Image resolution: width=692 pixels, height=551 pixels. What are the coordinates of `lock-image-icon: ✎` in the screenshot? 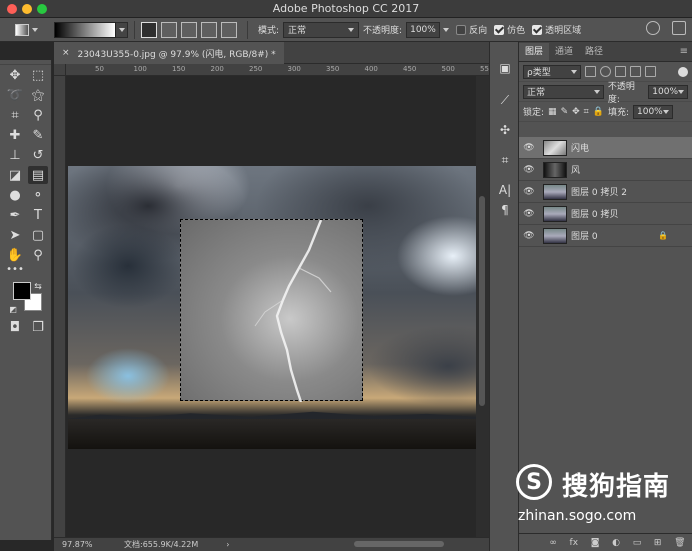 It's located at (565, 112).